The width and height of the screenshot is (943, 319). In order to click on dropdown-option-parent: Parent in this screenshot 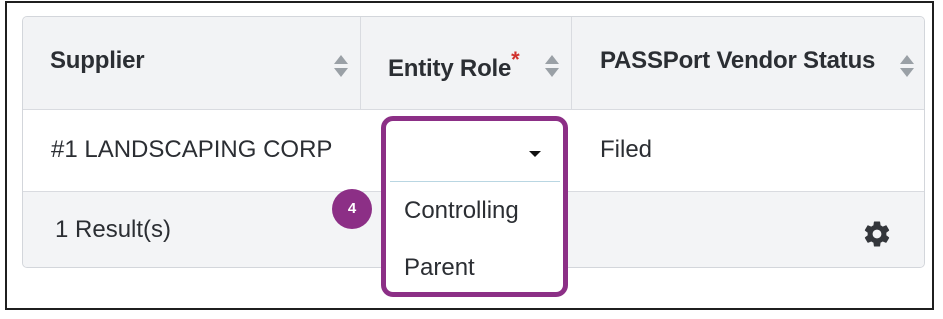, I will do `click(439, 268)`.